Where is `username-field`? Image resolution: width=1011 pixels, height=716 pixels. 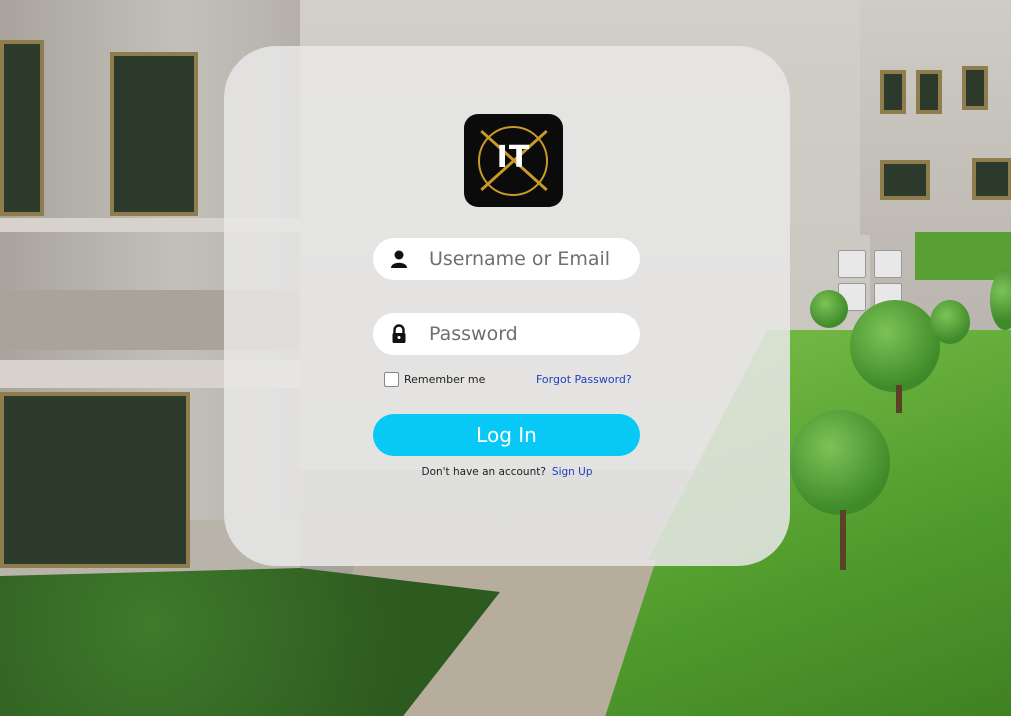 username-field is located at coordinates (506, 259).